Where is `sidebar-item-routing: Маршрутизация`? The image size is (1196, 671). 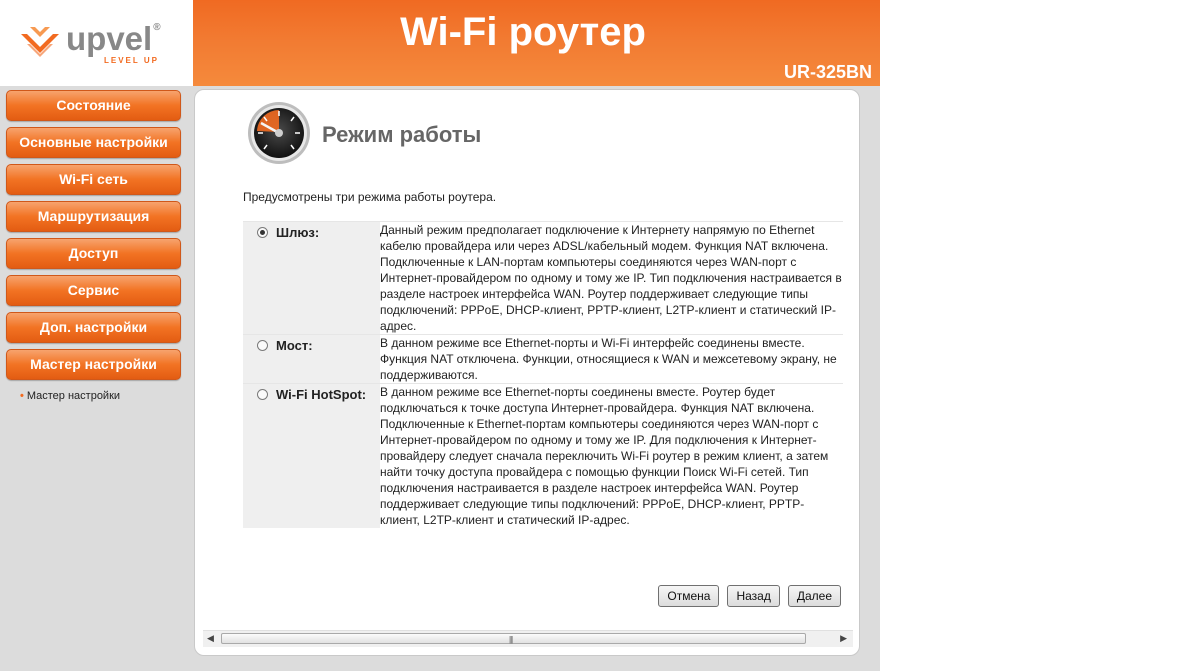 sidebar-item-routing: Маршрутизация is located at coordinates (93, 216).